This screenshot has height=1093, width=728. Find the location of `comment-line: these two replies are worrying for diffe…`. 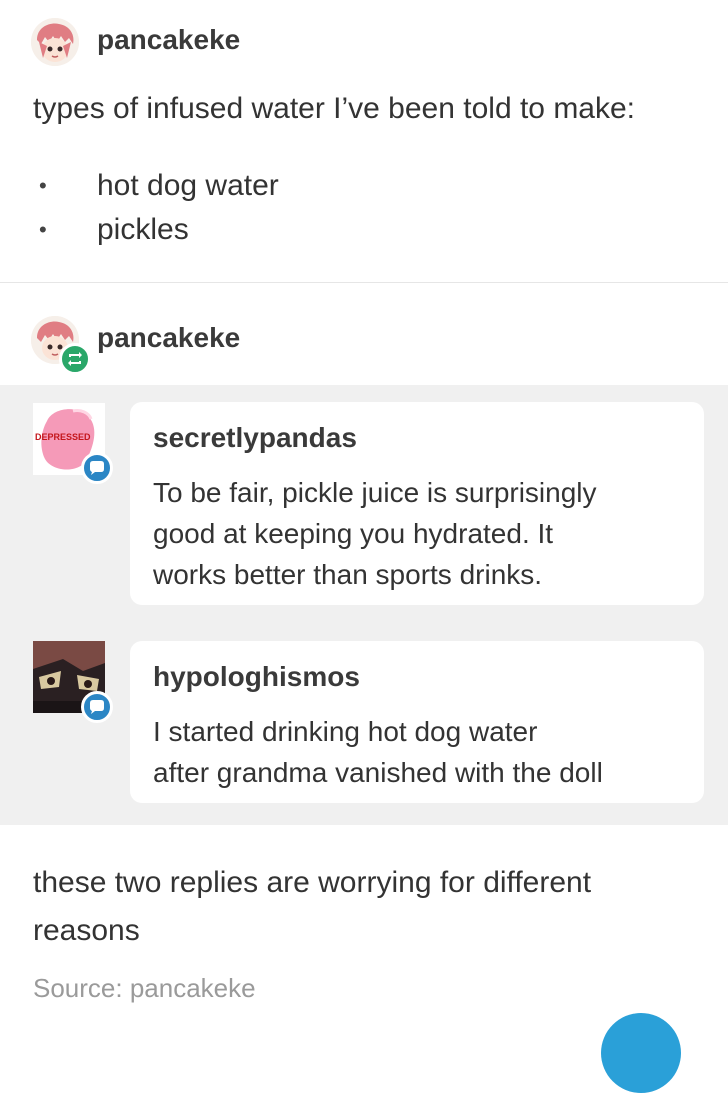

comment-line: these two replies are worrying for diffe… is located at coordinates (312, 882).